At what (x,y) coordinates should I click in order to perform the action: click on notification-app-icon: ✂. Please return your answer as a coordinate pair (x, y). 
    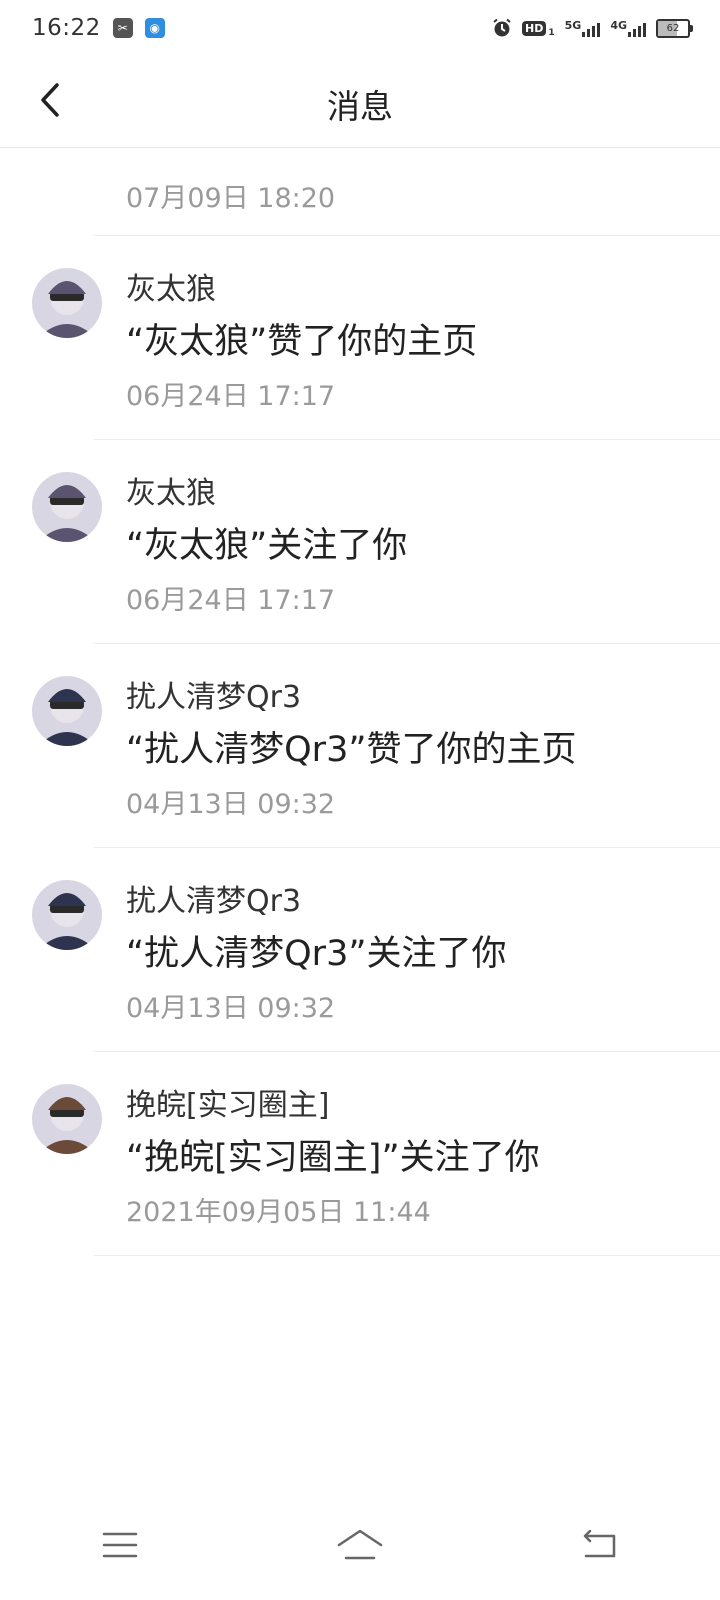
    Looking at the image, I should click on (122, 28).